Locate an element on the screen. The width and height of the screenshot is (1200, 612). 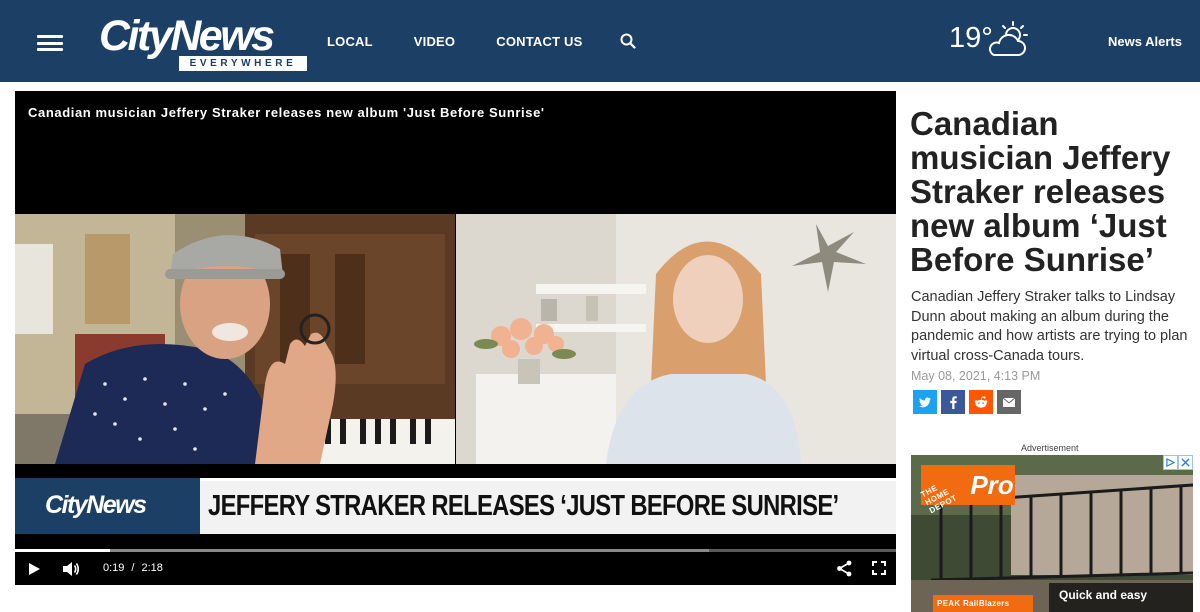
twitter-icon is located at coordinates (925, 402).